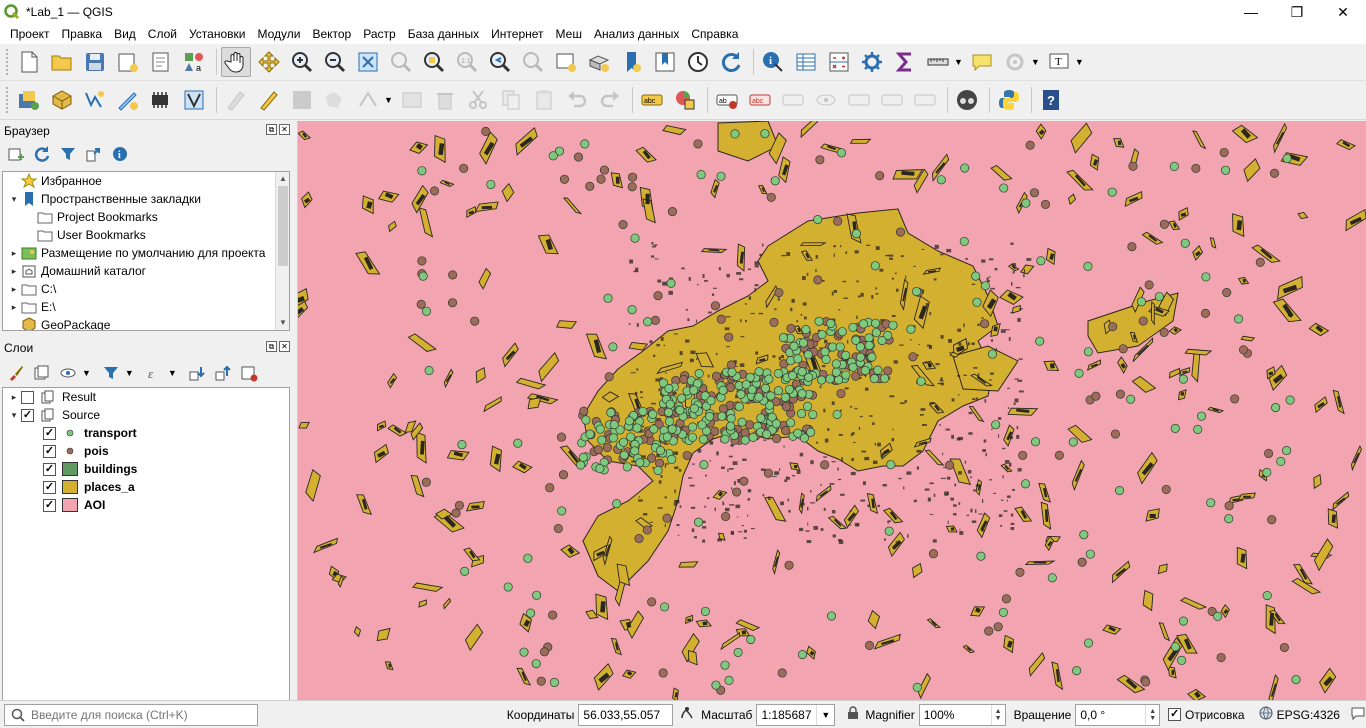 Image resolution: width=1366 pixels, height=728 pixels. Describe the element at coordinates (467, 62) in the screenshot. I see `zoom-native-button: 1:1` at that location.